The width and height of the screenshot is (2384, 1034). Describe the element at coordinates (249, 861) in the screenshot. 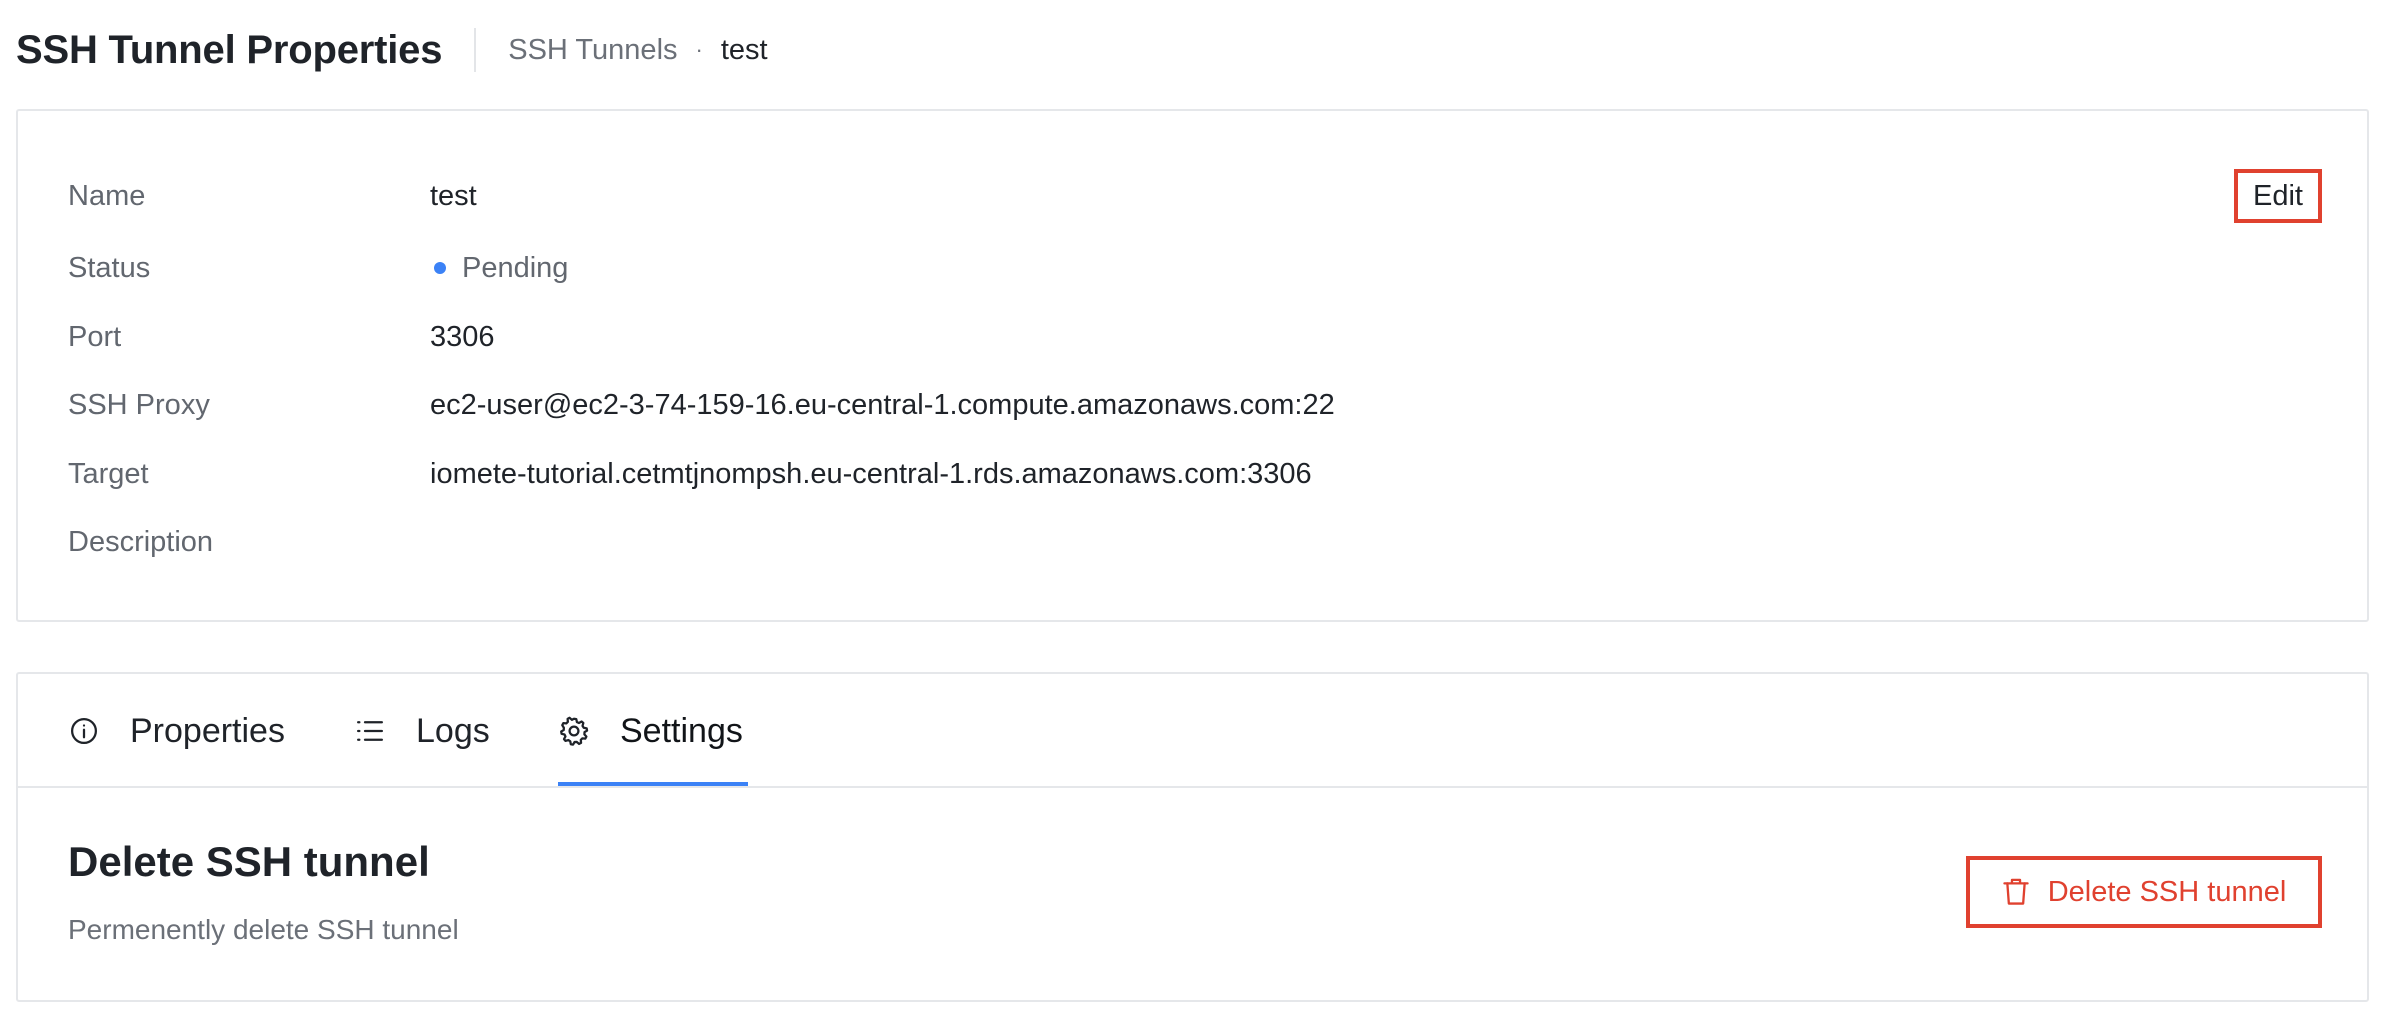

I see `section-title: Delete SSH tunnel` at that location.